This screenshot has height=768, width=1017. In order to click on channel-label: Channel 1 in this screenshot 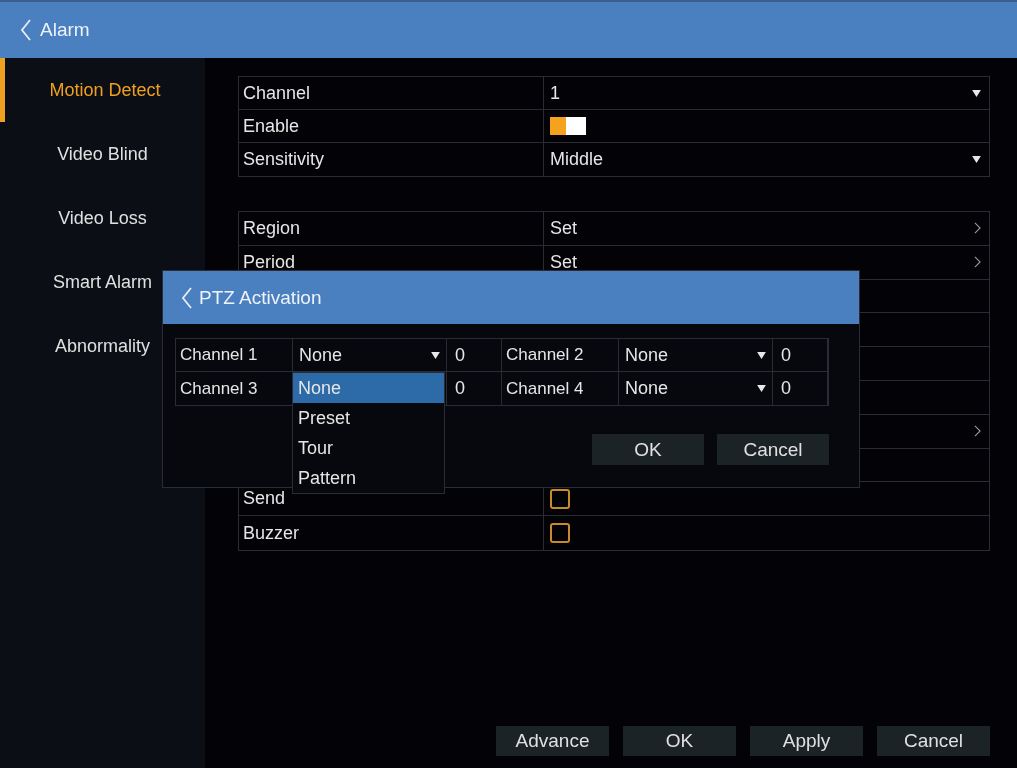, I will do `click(219, 355)`.